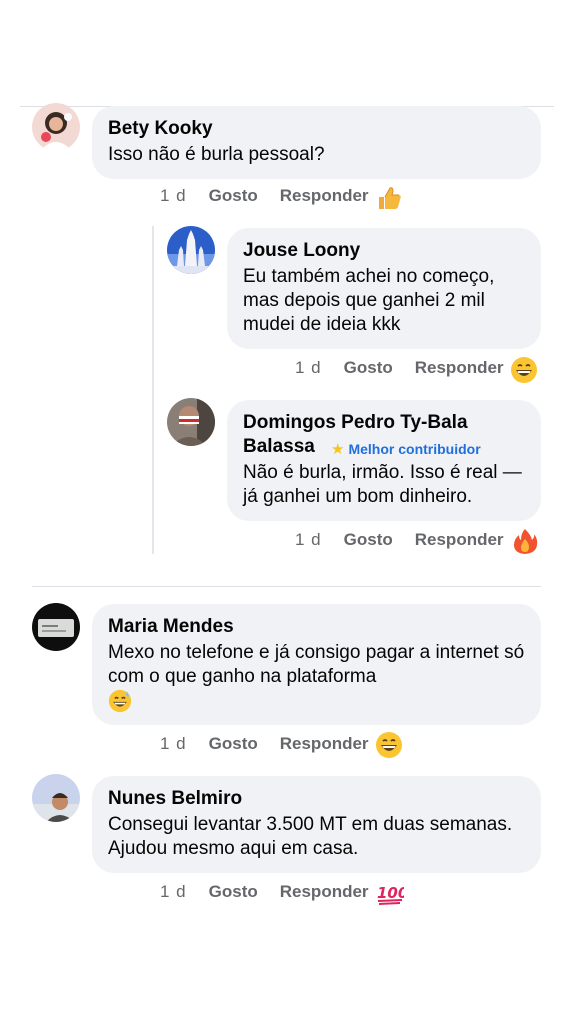 The image size is (576, 1024). What do you see at coordinates (316, 627) in the screenshot?
I see `comment-author: Maria Mendes` at bounding box center [316, 627].